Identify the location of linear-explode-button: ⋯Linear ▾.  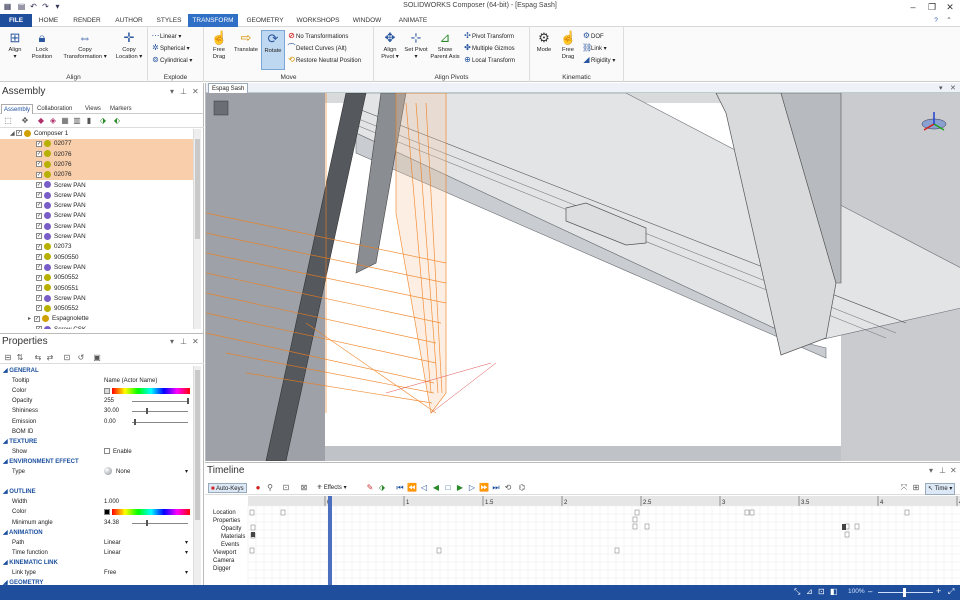
(166, 35).